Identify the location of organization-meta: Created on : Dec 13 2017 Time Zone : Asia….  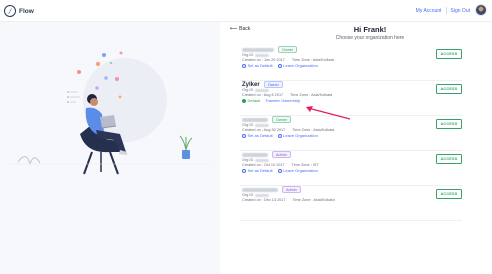
(288, 200).